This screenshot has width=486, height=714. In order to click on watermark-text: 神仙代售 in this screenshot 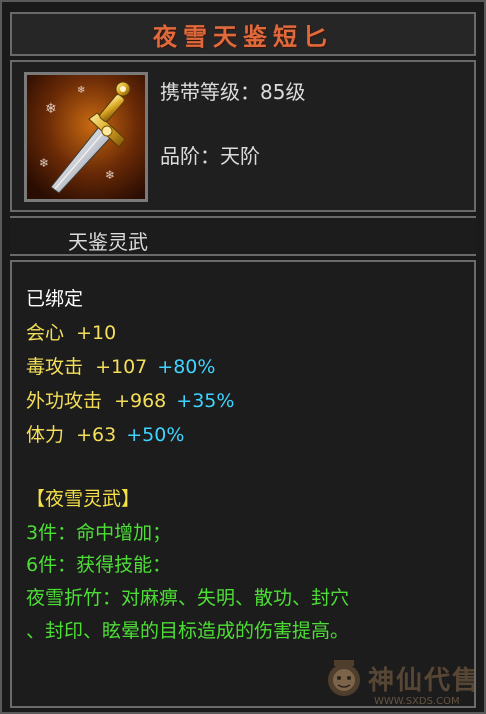, I will do `click(424, 681)`.